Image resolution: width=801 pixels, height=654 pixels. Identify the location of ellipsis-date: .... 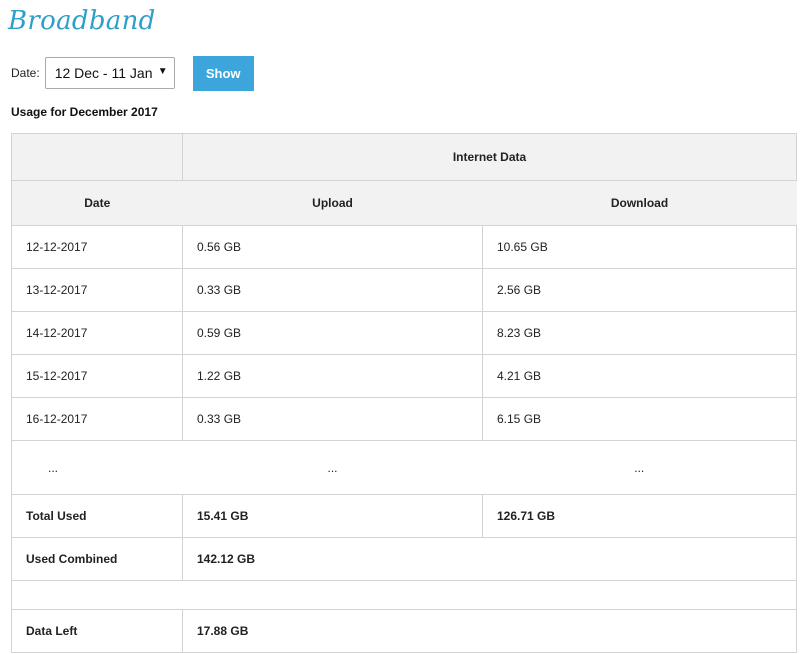
(97, 467).